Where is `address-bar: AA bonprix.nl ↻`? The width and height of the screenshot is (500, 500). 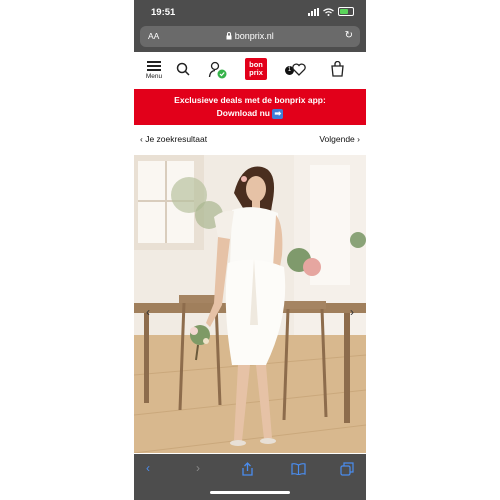
address-bar: AA bonprix.nl ↻ is located at coordinates (250, 36).